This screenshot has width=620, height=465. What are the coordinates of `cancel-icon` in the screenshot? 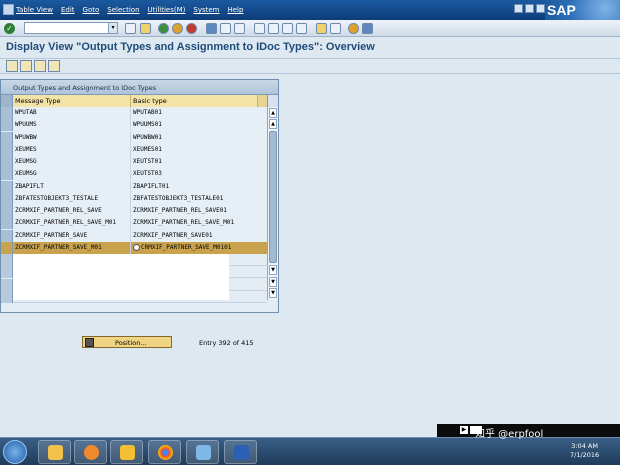 It's located at (191, 28).